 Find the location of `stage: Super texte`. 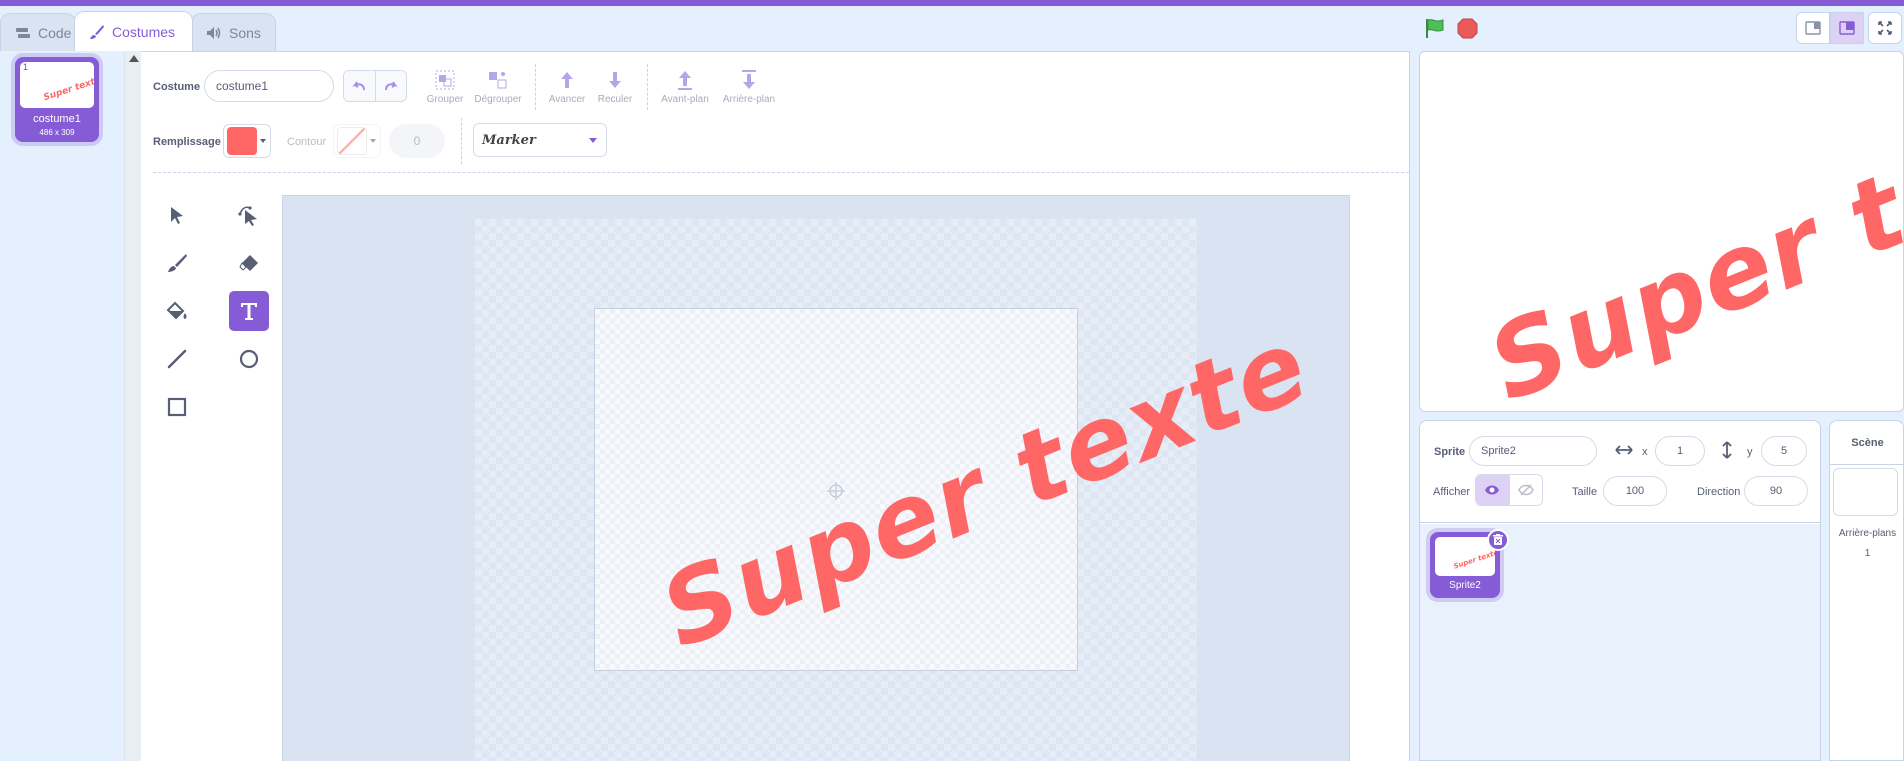

stage: Super texte is located at coordinates (1661, 231).